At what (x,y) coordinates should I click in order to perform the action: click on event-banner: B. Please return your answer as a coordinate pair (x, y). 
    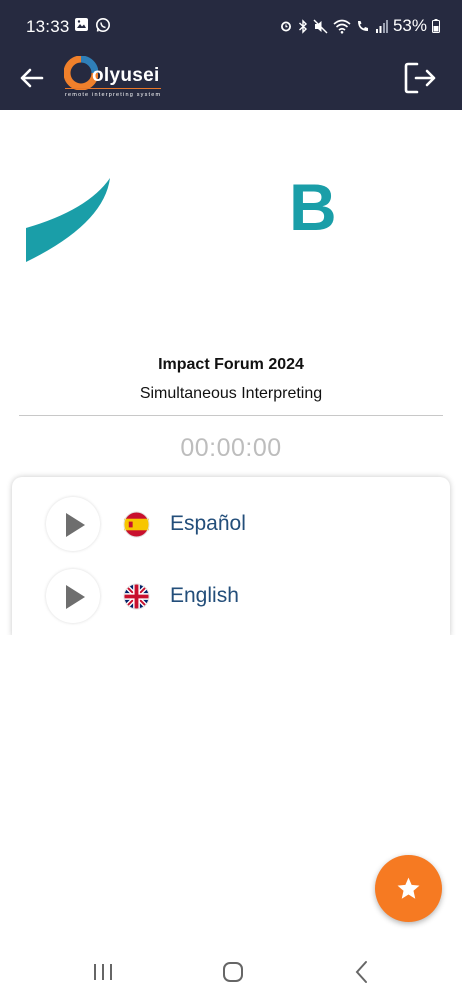
    Looking at the image, I should click on (231, 215).